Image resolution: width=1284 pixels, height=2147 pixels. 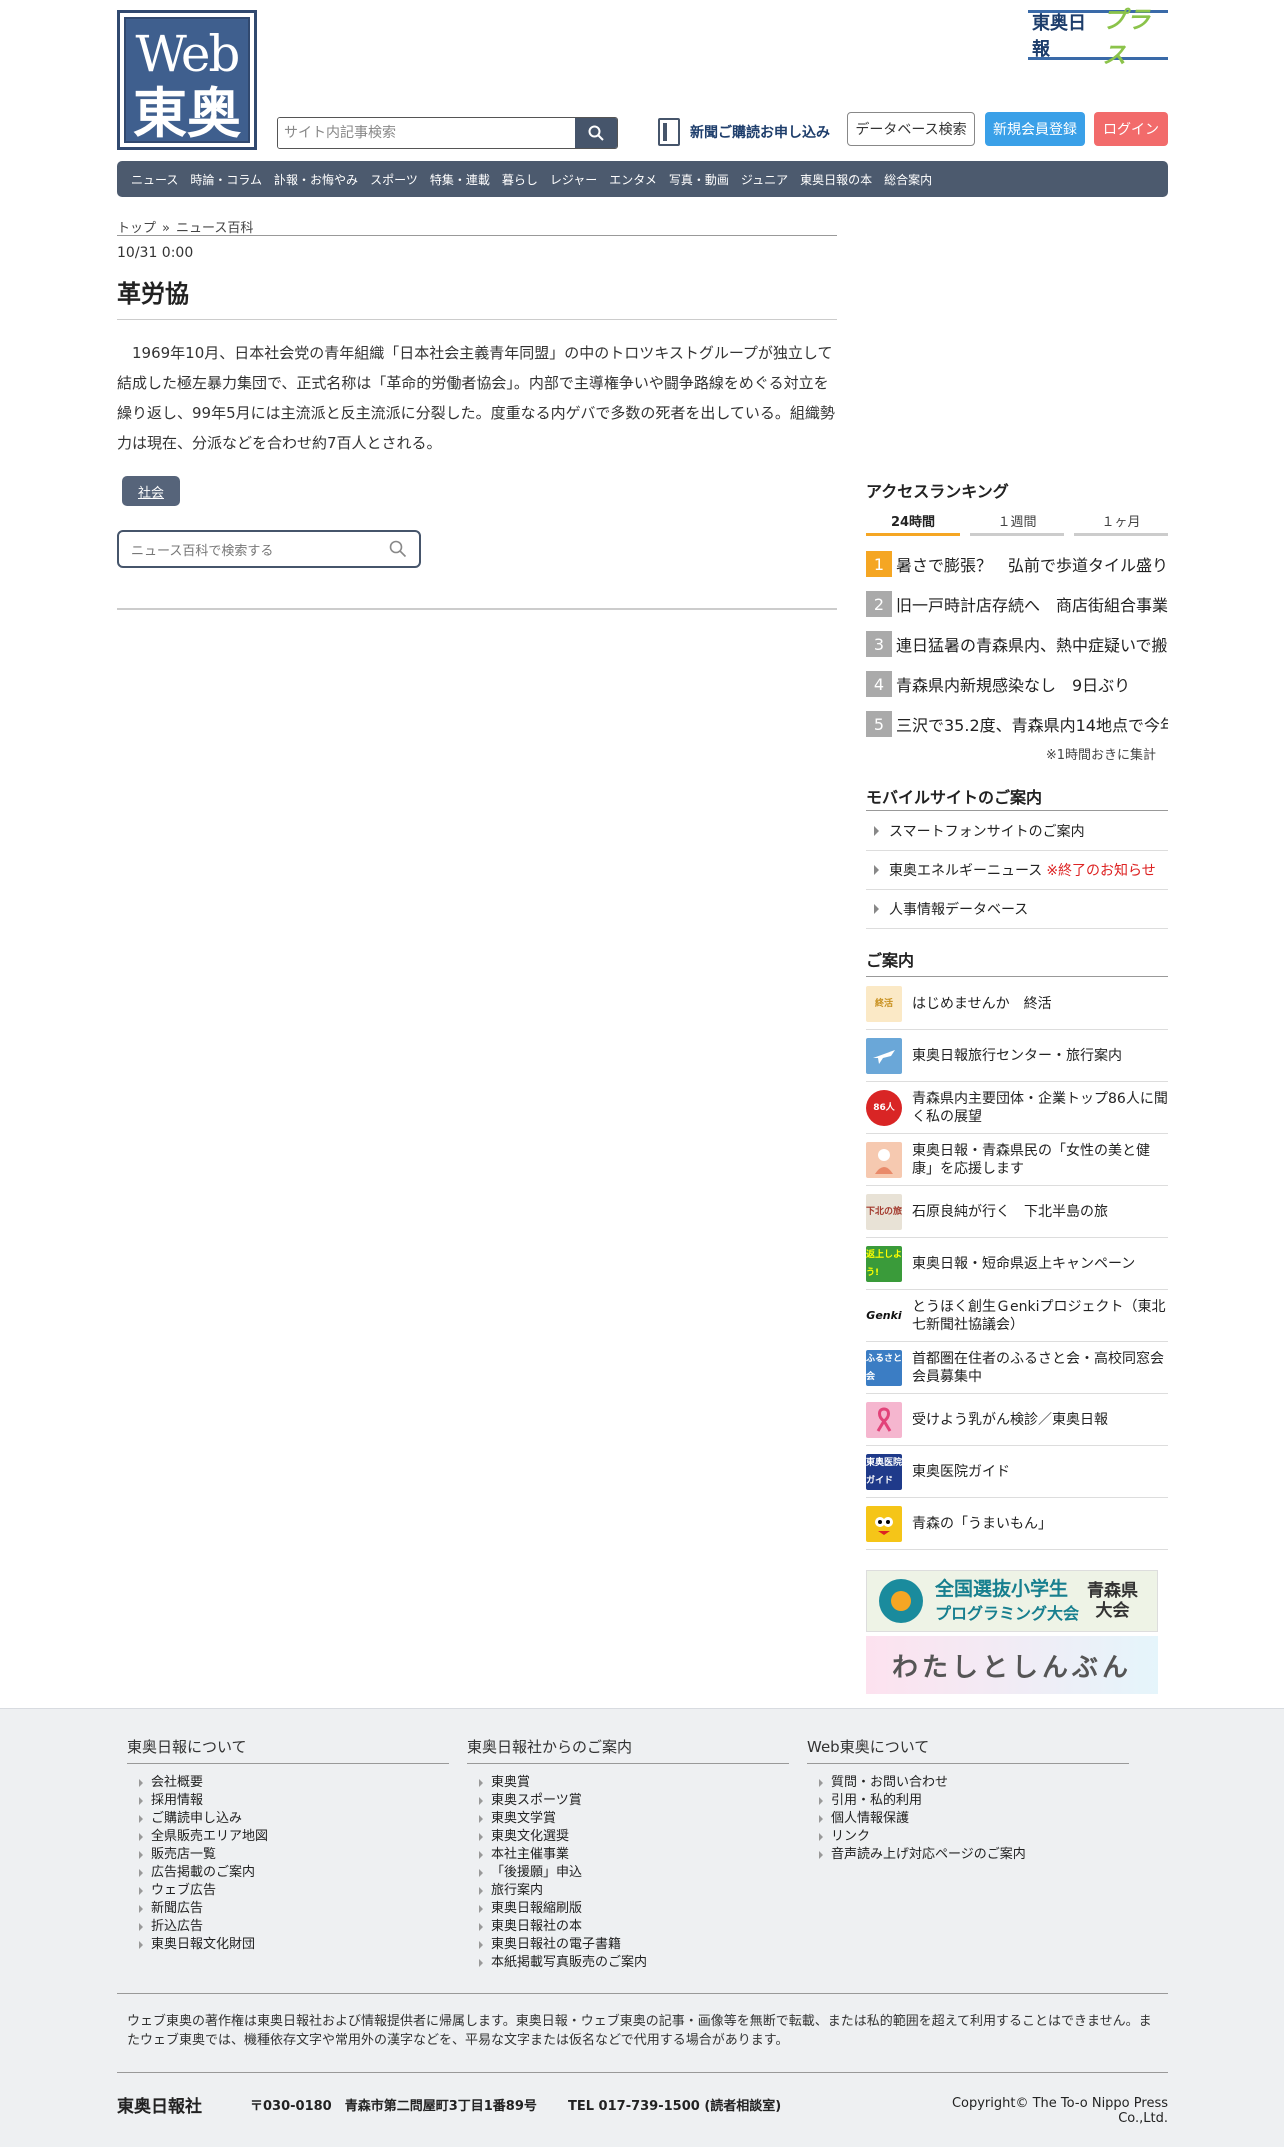 I want to click on footer-link-label: 東奥日報社の本, so click(x=537, y=1926).